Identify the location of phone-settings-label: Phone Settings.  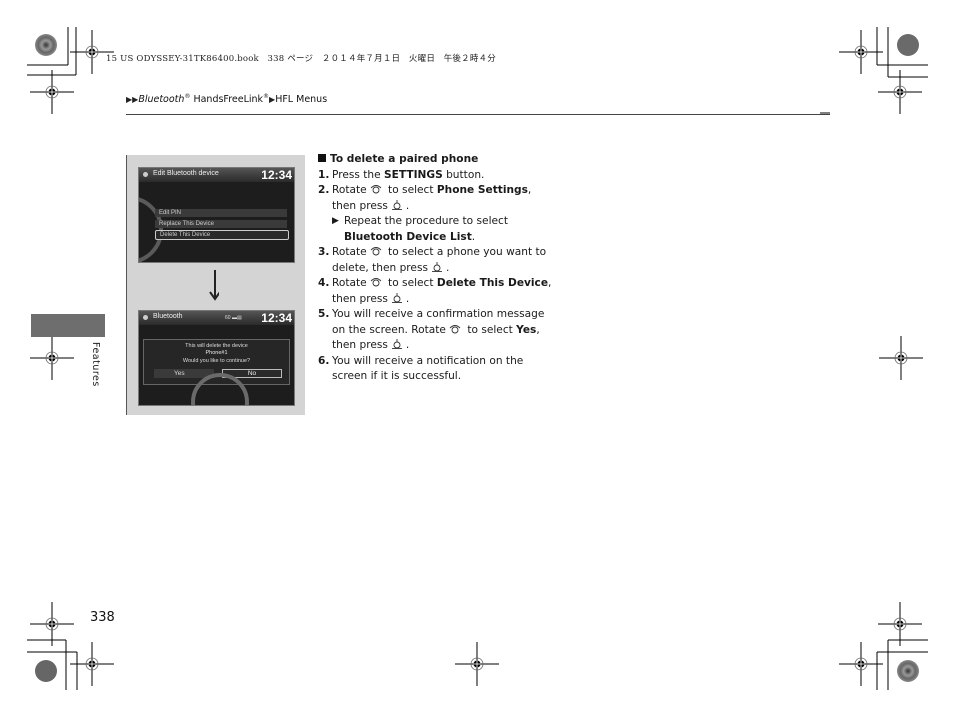
(482, 190).